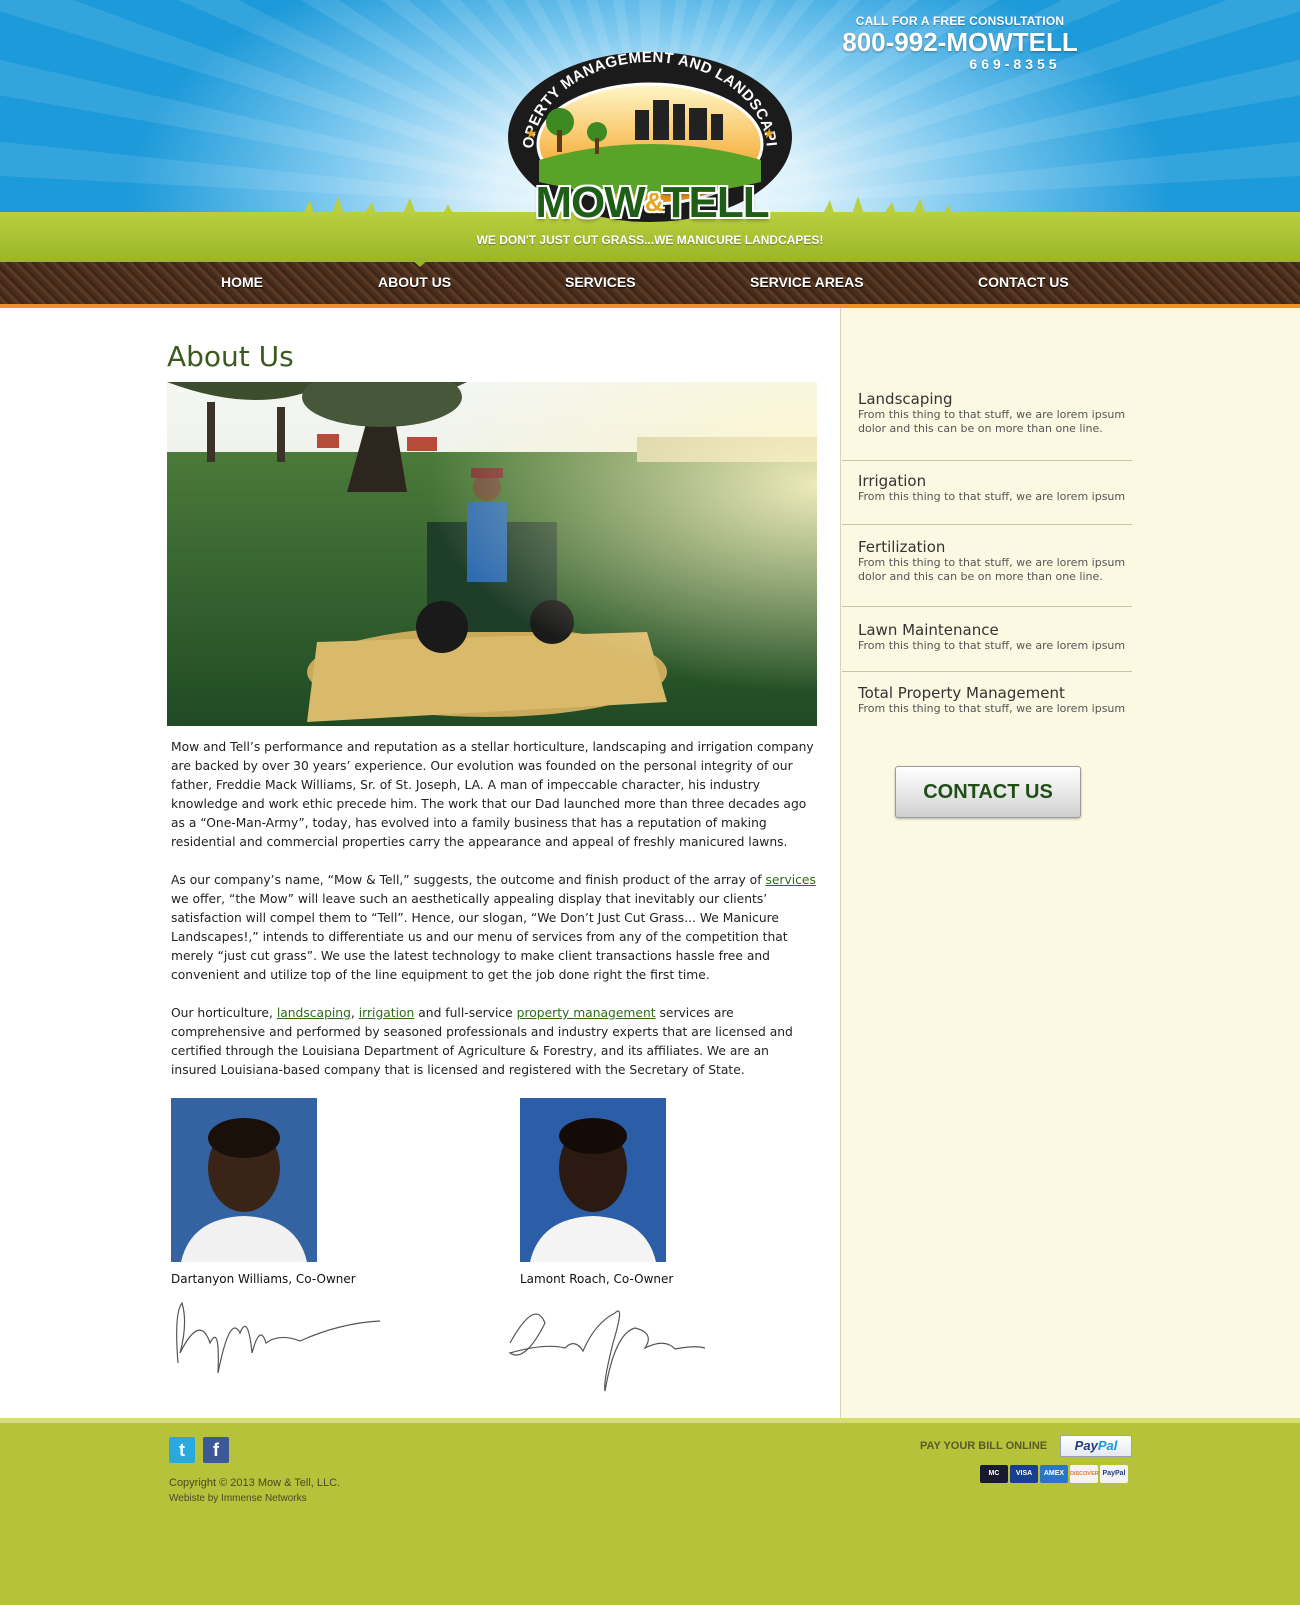 This screenshot has width=1300, height=1605. I want to click on amex-icon: AMEX, so click(1054, 1474).